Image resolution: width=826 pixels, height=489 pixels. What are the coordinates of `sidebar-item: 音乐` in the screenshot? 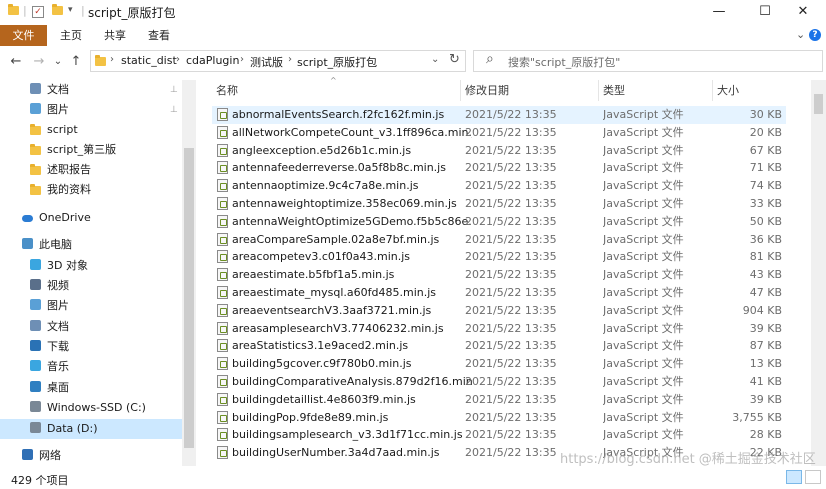 It's located at (91, 367).